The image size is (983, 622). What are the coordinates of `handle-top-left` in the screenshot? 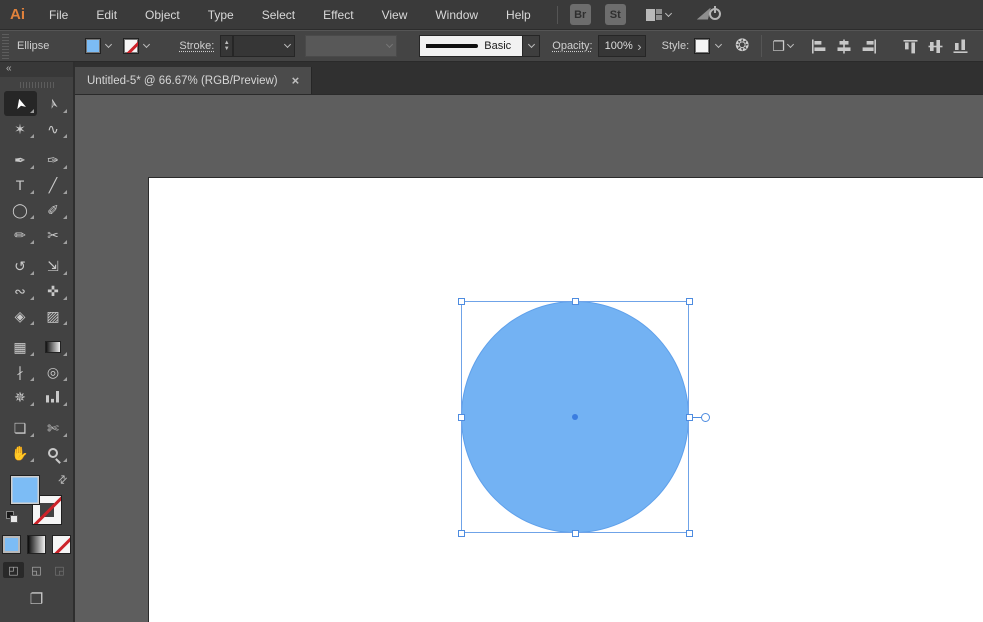 It's located at (461, 301).